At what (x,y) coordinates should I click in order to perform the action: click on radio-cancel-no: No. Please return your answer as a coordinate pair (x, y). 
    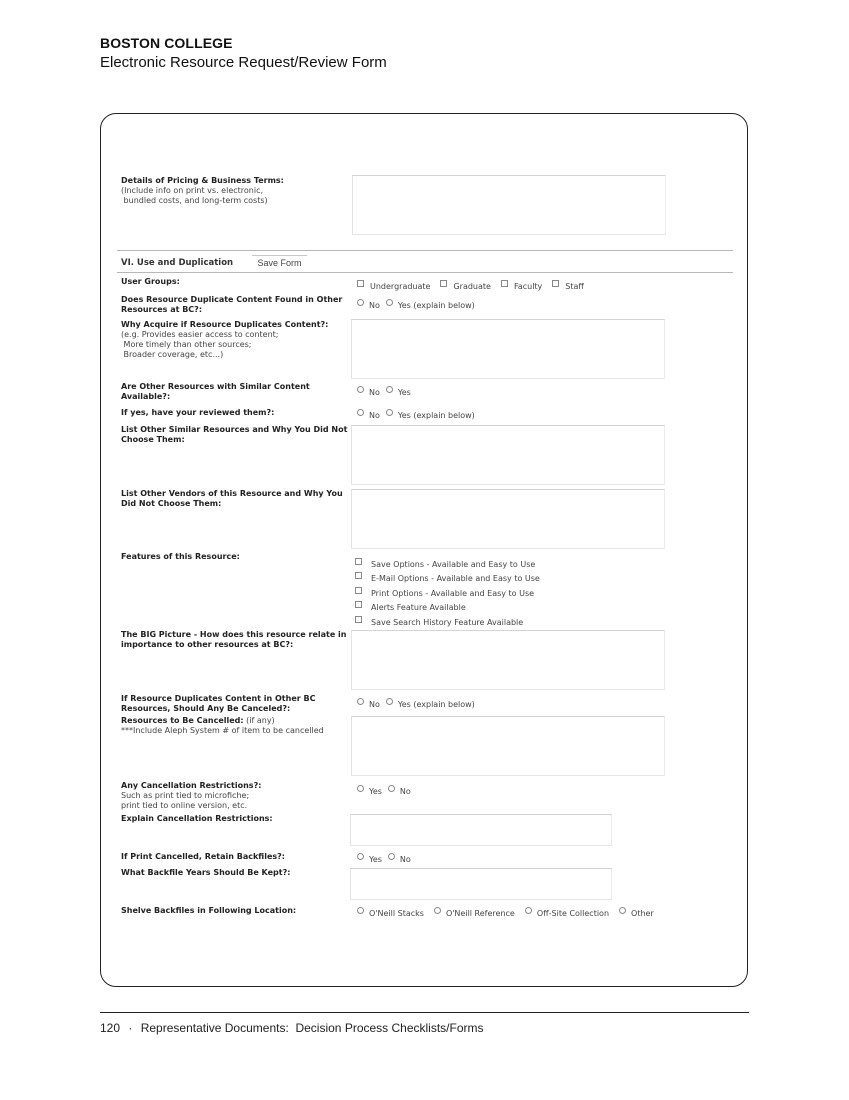
    Looking at the image, I should click on (368, 703).